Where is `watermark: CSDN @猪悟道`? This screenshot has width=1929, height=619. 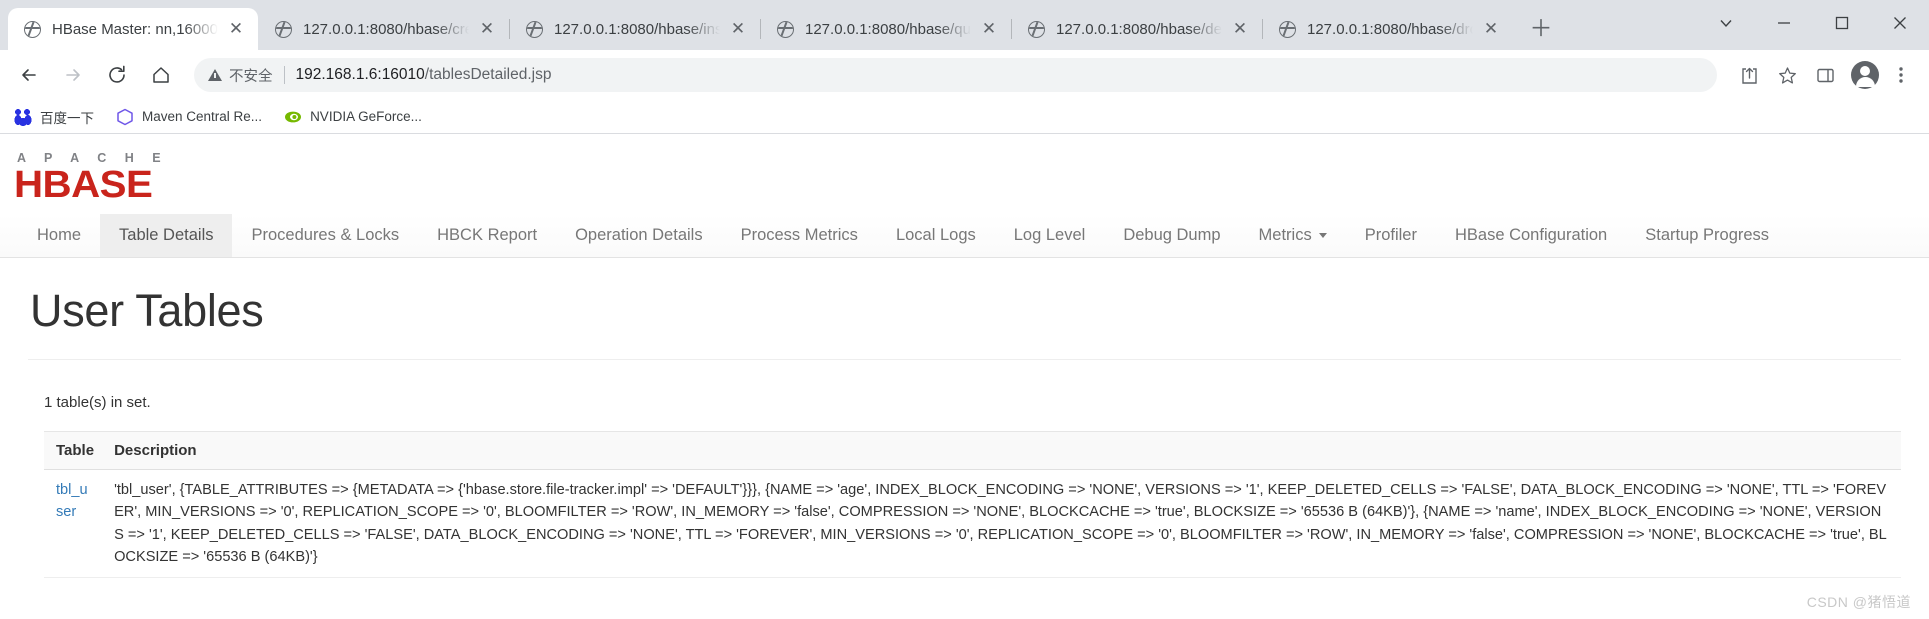 watermark: CSDN @猪悟道 is located at coordinates (1858, 602).